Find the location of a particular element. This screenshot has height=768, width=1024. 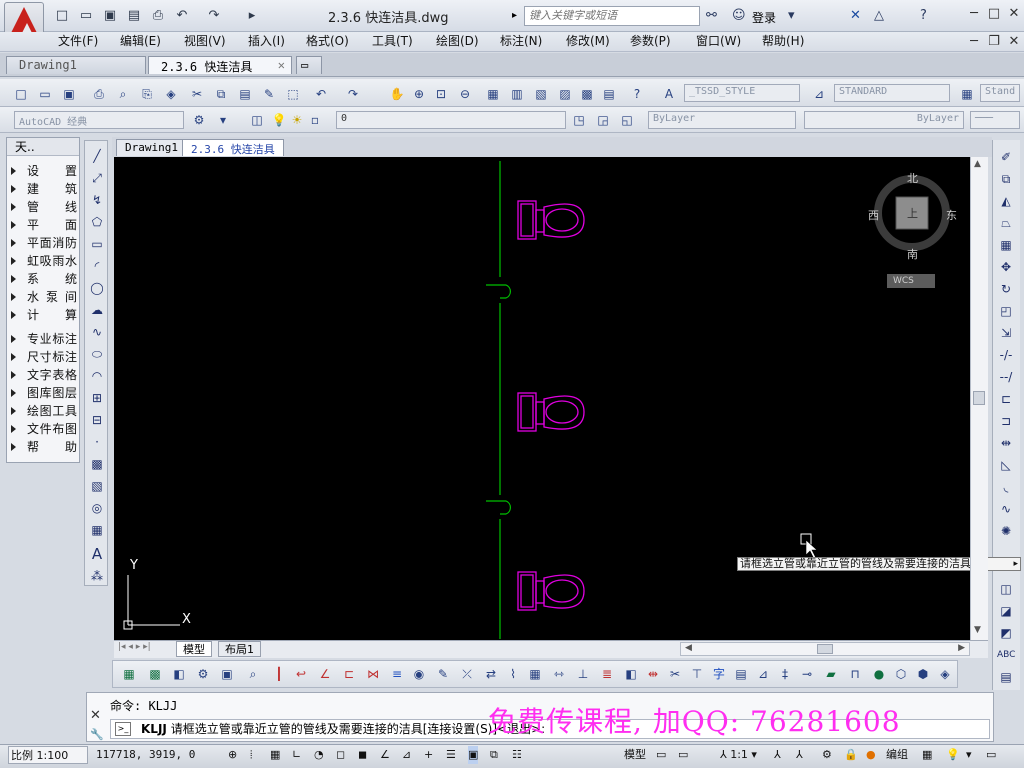

spline-icon: ∿ is located at coordinates (97, 332).